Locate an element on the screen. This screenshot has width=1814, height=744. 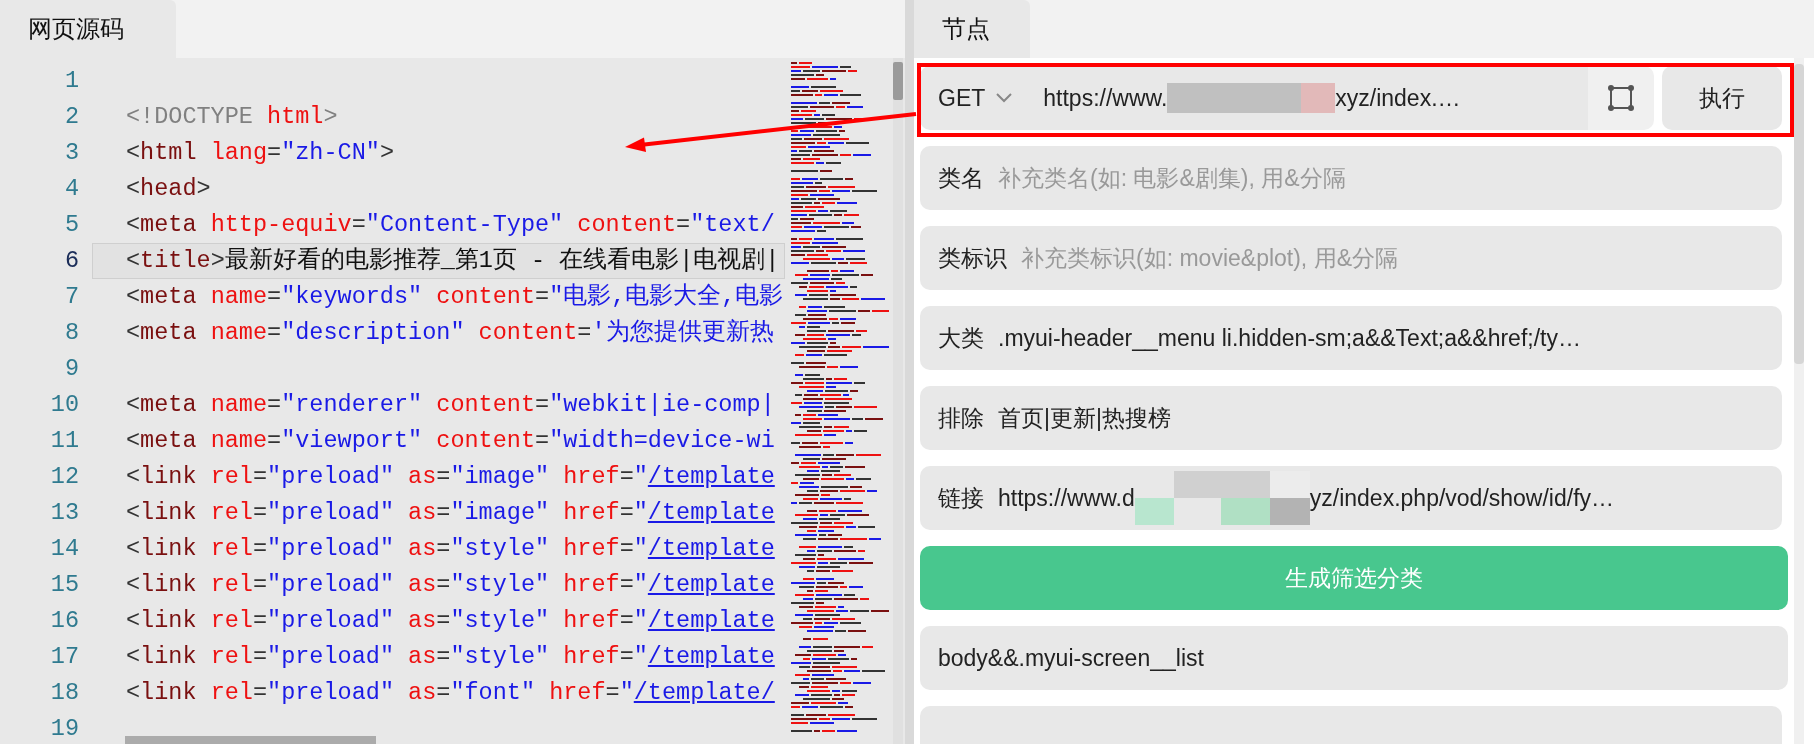
field-label: 排除 is located at coordinates (961, 418).